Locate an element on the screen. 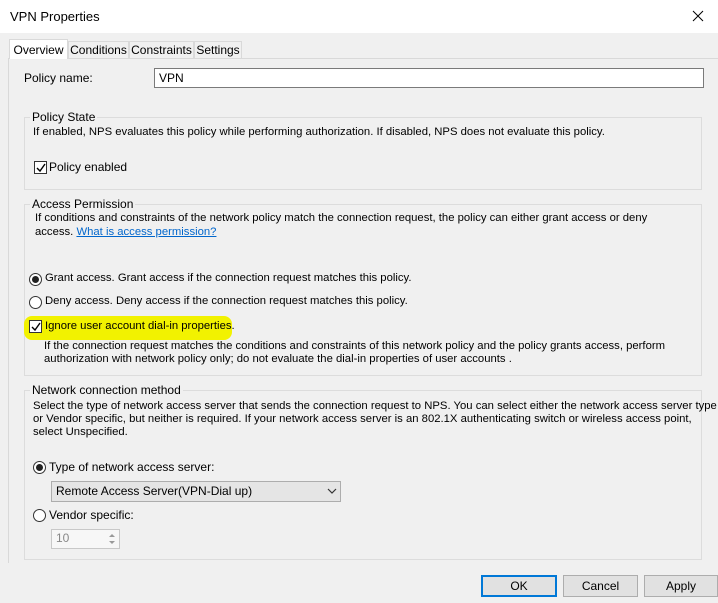  policy-enabled-label: Policy enabled is located at coordinates (88, 167).